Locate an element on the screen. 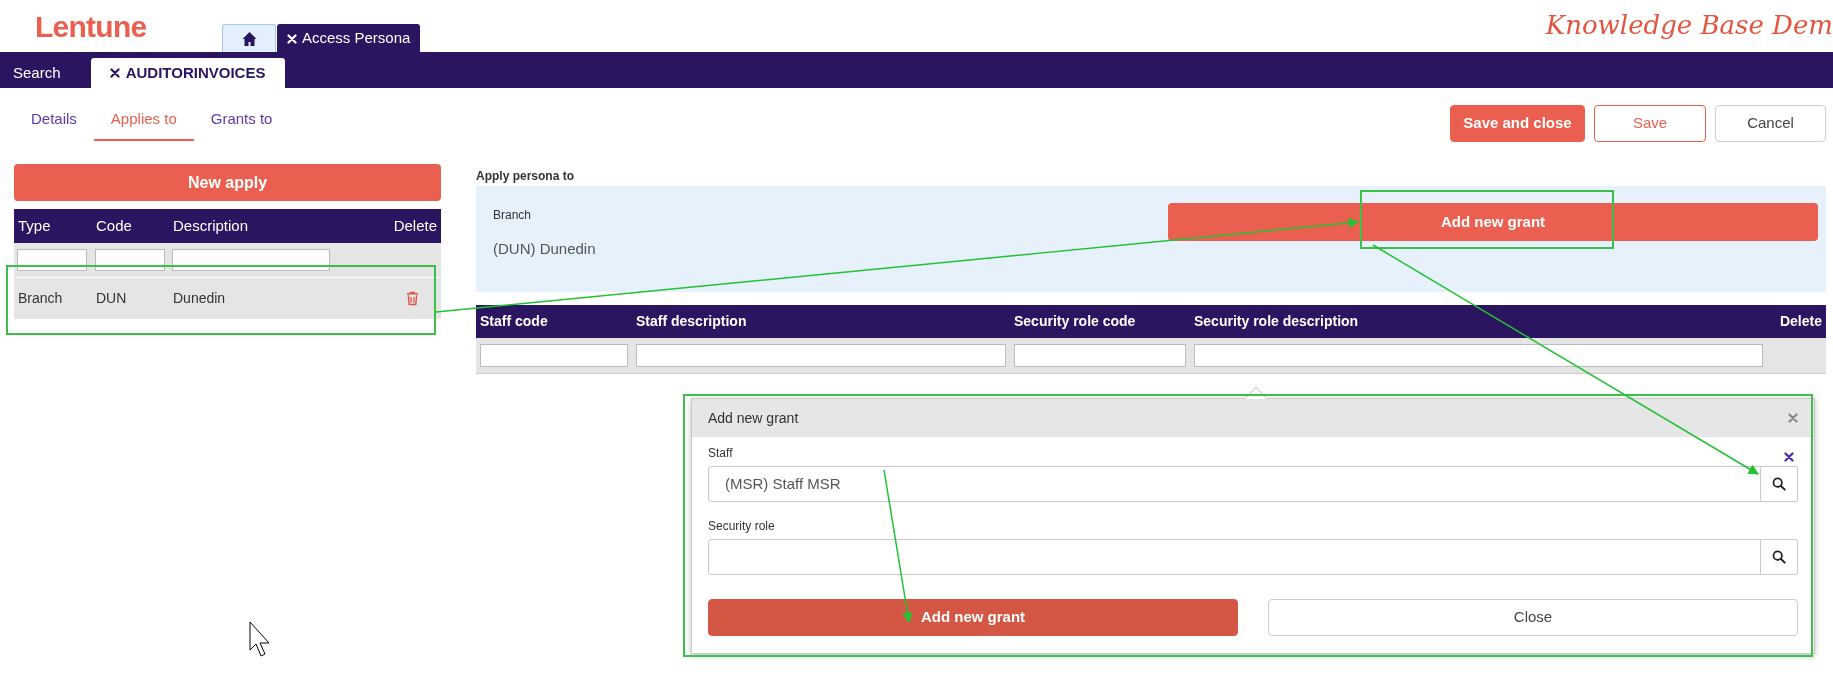 Image resolution: width=1833 pixels, height=688 pixels. logo: Lentune is located at coordinates (91, 27).